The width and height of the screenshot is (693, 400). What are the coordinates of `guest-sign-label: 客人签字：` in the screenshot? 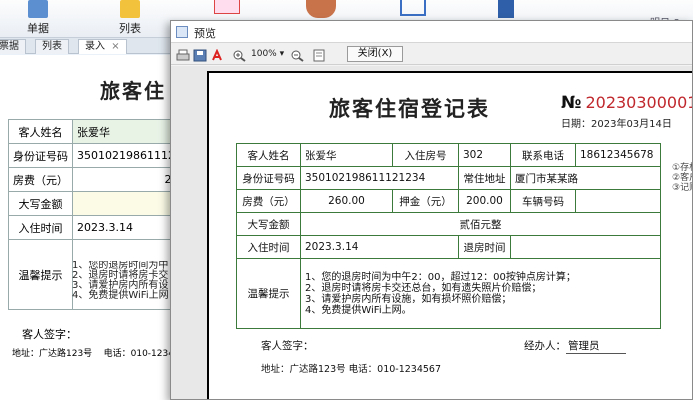 It's located at (287, 346).